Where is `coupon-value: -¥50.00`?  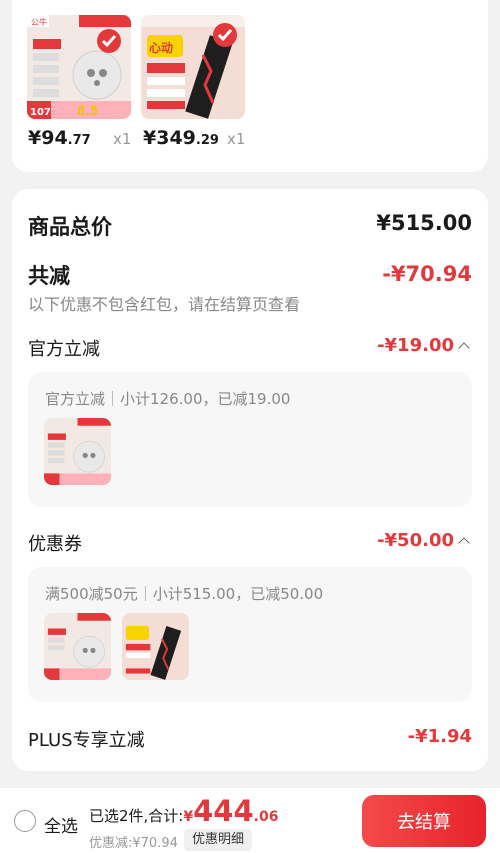
coupon-value: -¥50.00 is located at coordinates (415, 540).